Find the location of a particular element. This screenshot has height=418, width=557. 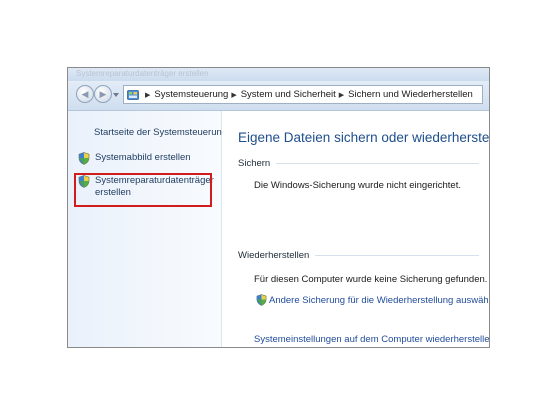

breadcrumb-systemsteuerung: Systemsteuerung is located at coordinates (191, 94).